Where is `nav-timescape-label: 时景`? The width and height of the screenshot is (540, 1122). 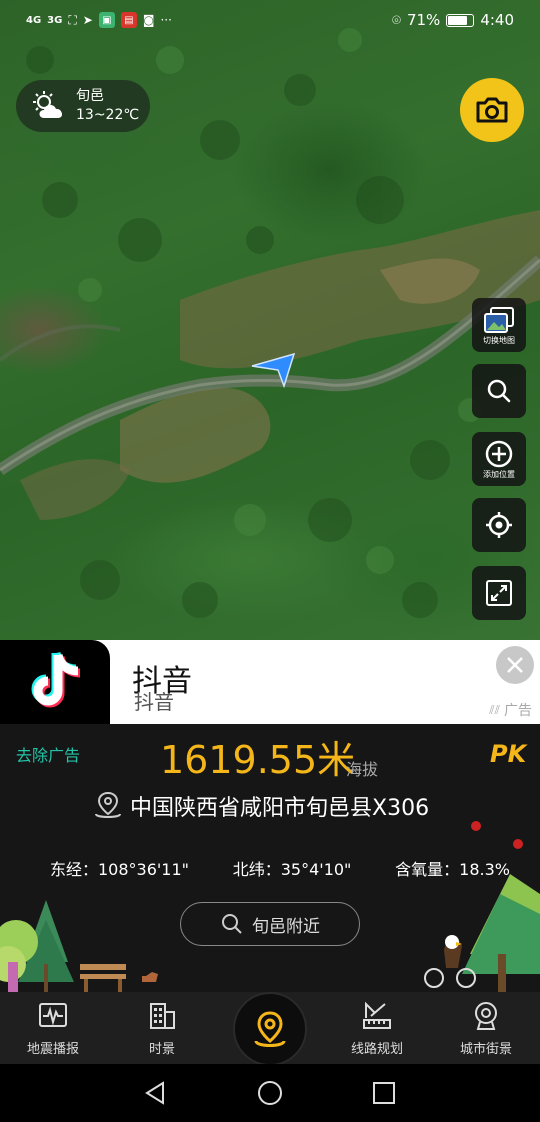 nav-timescape-label: 时景 is located at coordinates (161, 1049).